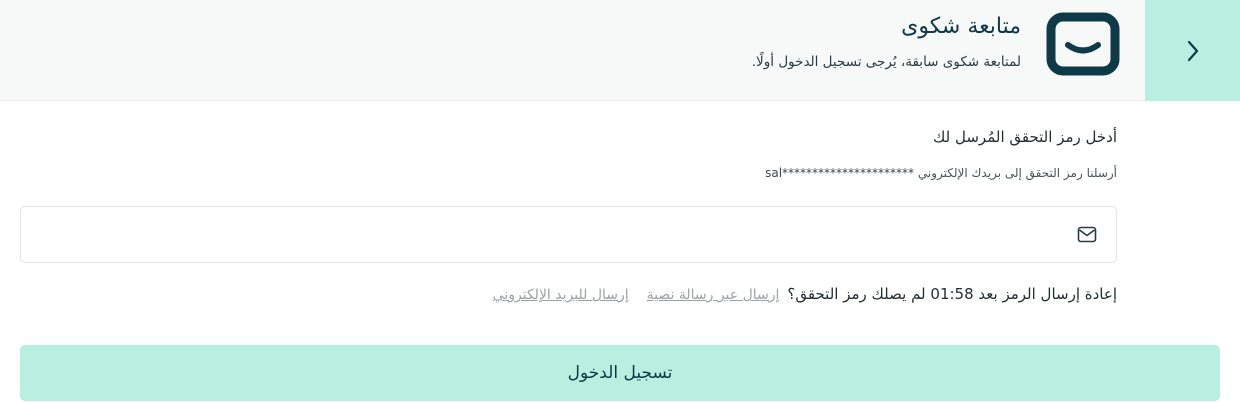 This screenshot has width=1240, height=402. I want to click on back-button, so click(1192, 50).